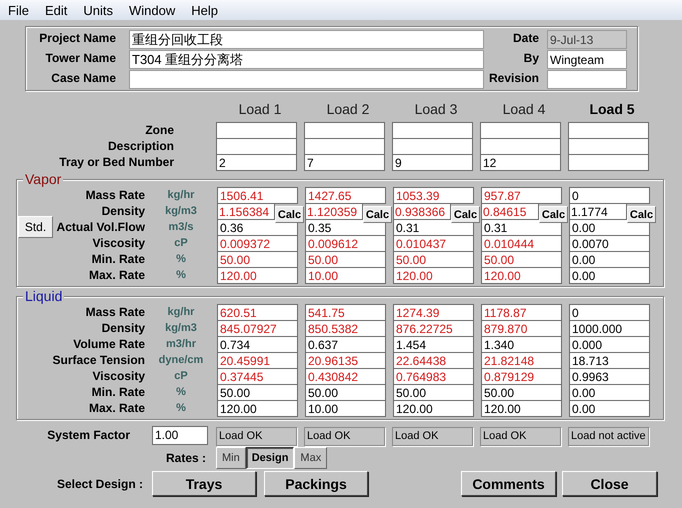  What do you see at coordinates (306, 59) in the screenshot?
I see `text-field: T304 重组分分离塔` at bounding box center [306, 59].